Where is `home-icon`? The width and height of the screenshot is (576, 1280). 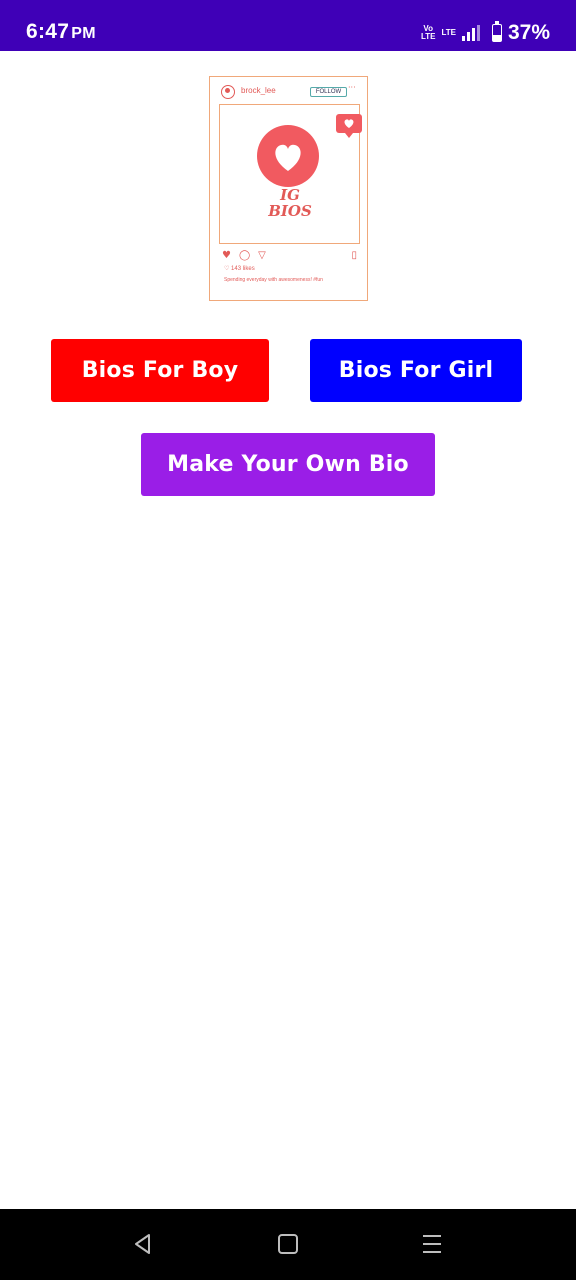 home-icon is located at coordinates (288, 1244).